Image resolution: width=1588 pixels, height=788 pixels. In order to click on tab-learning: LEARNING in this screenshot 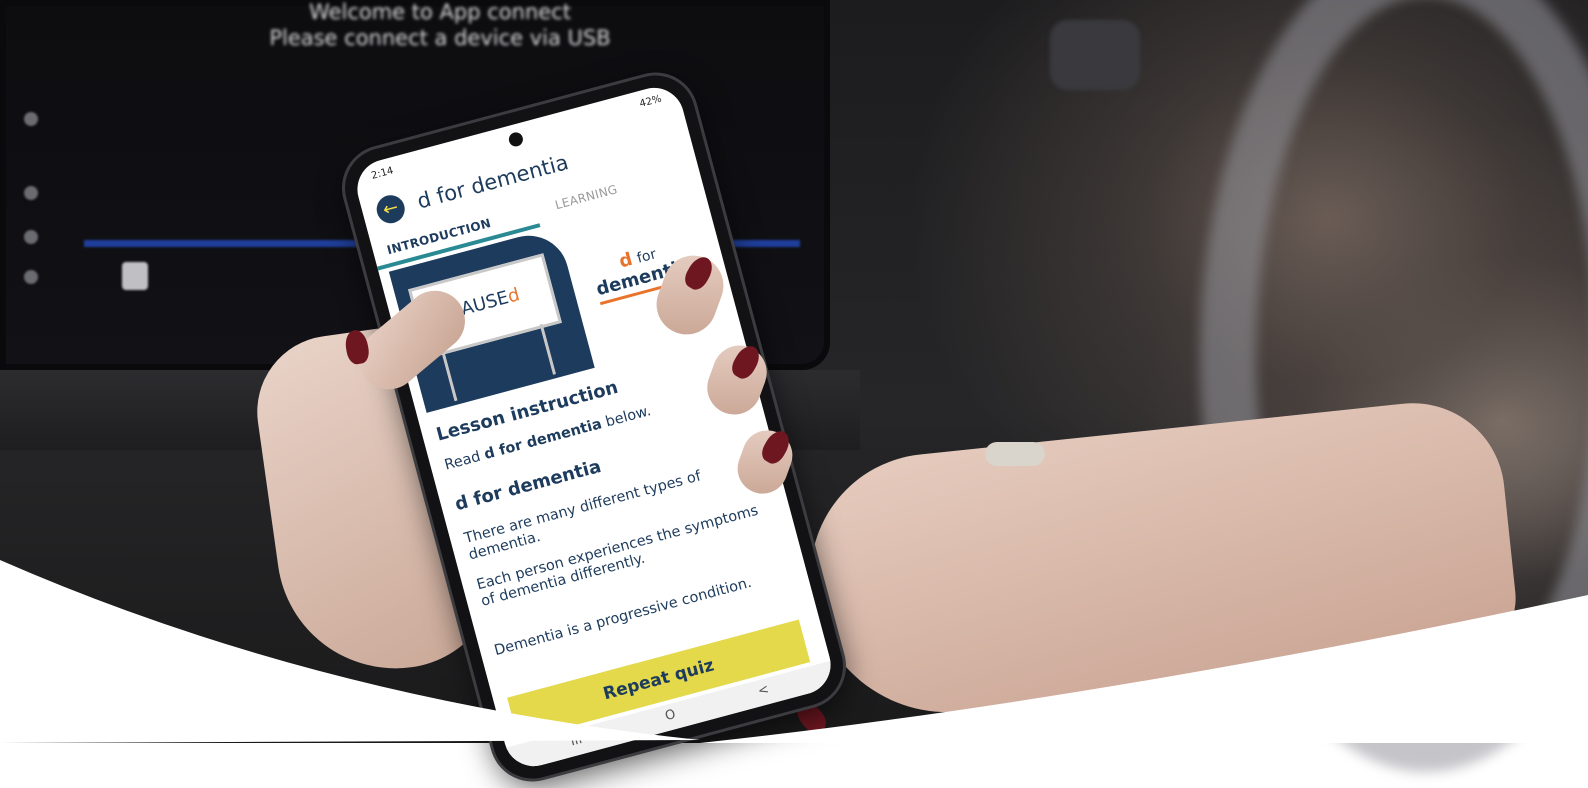, I will do `click(586, 197)`.